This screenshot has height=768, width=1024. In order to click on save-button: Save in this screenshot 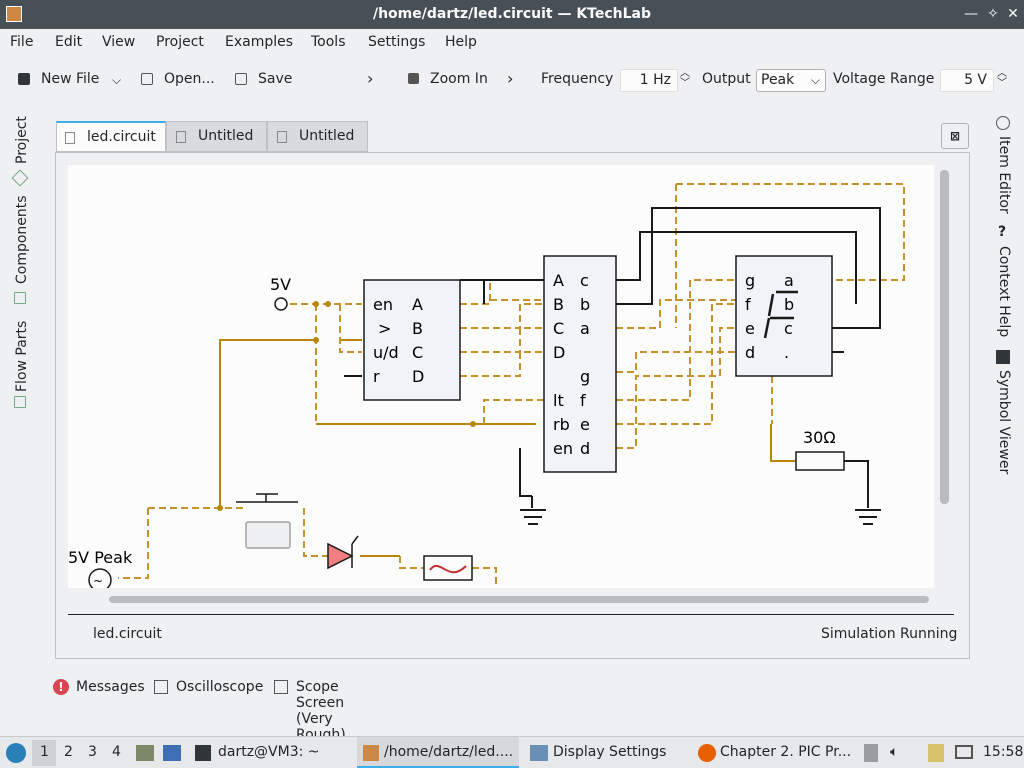, I will do `click(275, 79)`.